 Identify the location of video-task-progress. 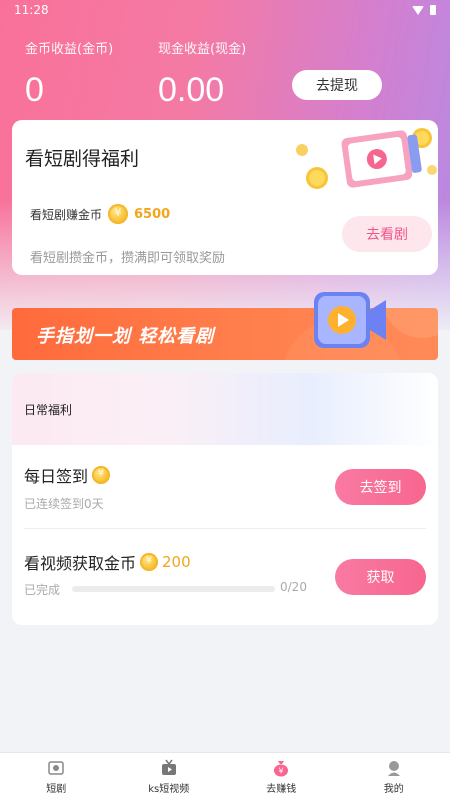
(173, 589).